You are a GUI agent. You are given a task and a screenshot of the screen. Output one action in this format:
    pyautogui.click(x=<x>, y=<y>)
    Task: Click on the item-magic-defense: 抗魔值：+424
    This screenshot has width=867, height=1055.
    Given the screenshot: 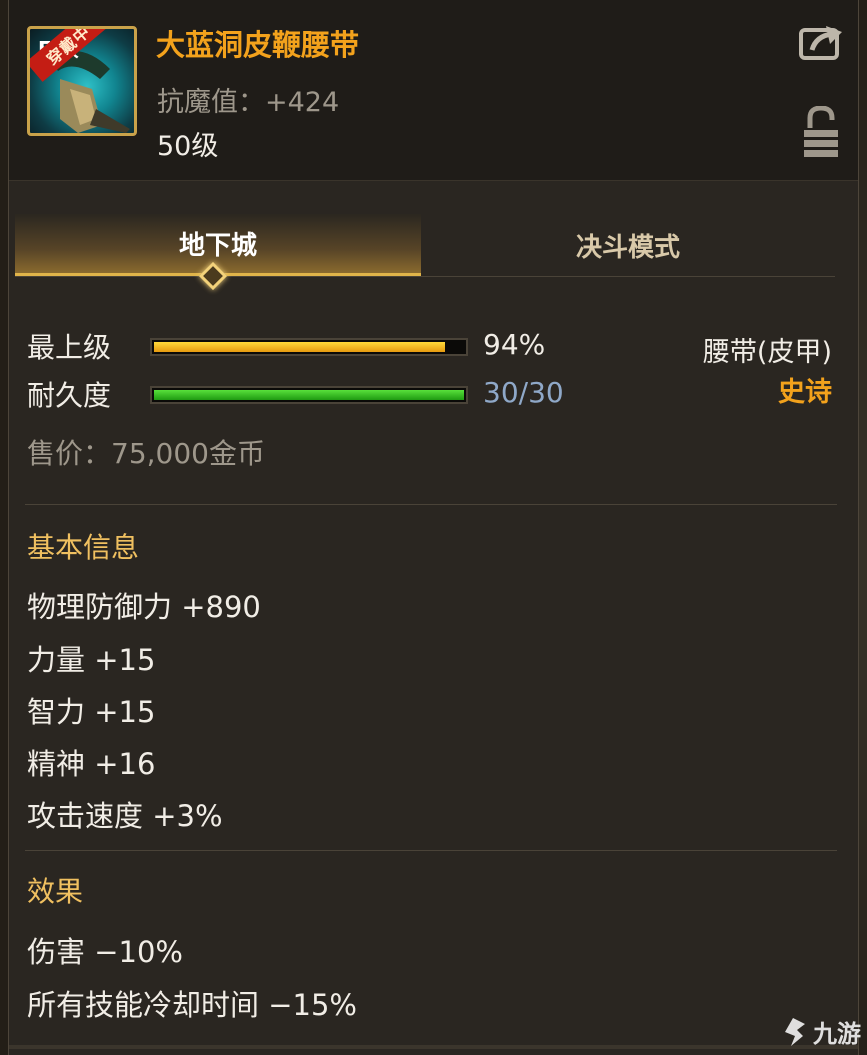 What is the action you would take?
    pyautogui.click(x=248, y=102)
    